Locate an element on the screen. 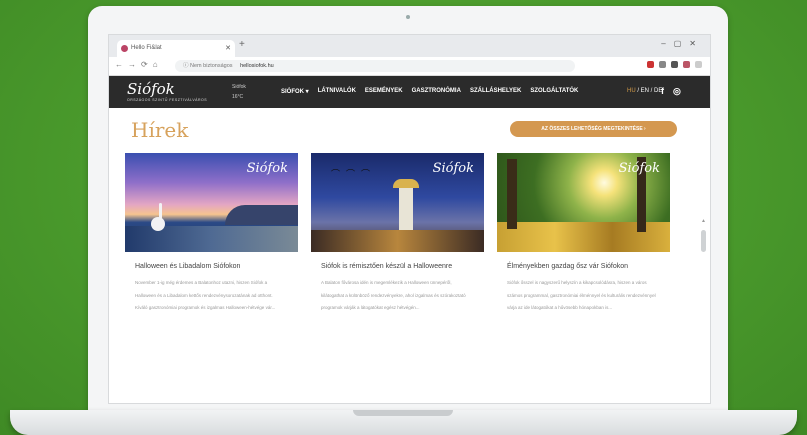 This screenshot has height=435, width=807. news-card-image: ⌒⌒⌒ Siófok is located at coordinates (397, 202).